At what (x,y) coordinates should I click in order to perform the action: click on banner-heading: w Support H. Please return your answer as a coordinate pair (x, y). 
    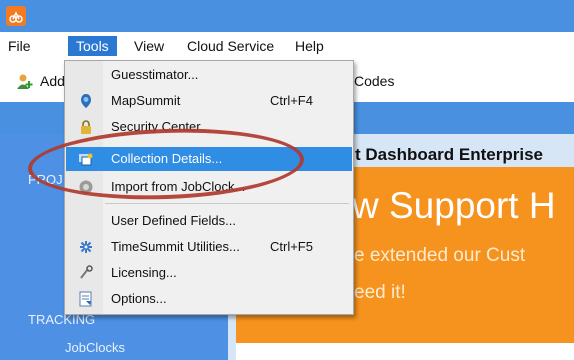
    Looking at the image, I should click on (454, 205).